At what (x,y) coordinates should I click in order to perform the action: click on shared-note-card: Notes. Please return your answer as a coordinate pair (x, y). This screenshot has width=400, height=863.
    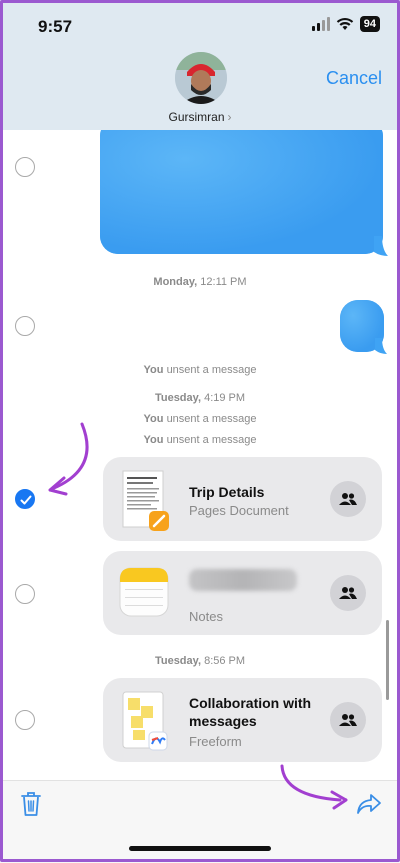
    Looking at the image, I should click on (242, 593).